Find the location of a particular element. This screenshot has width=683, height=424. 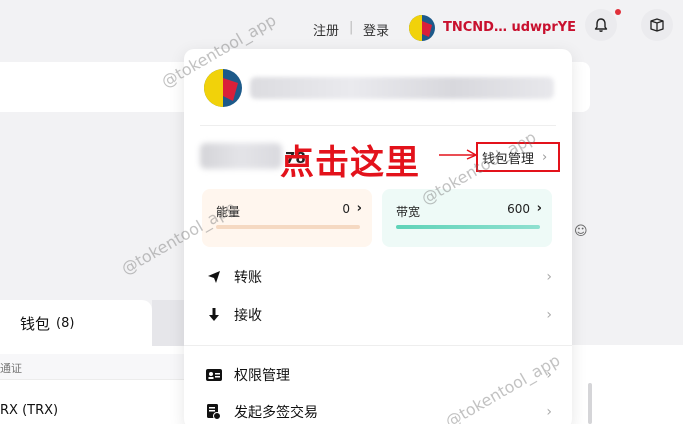

bandwidth-label: 带宽 is located at coordinates (408, 212).